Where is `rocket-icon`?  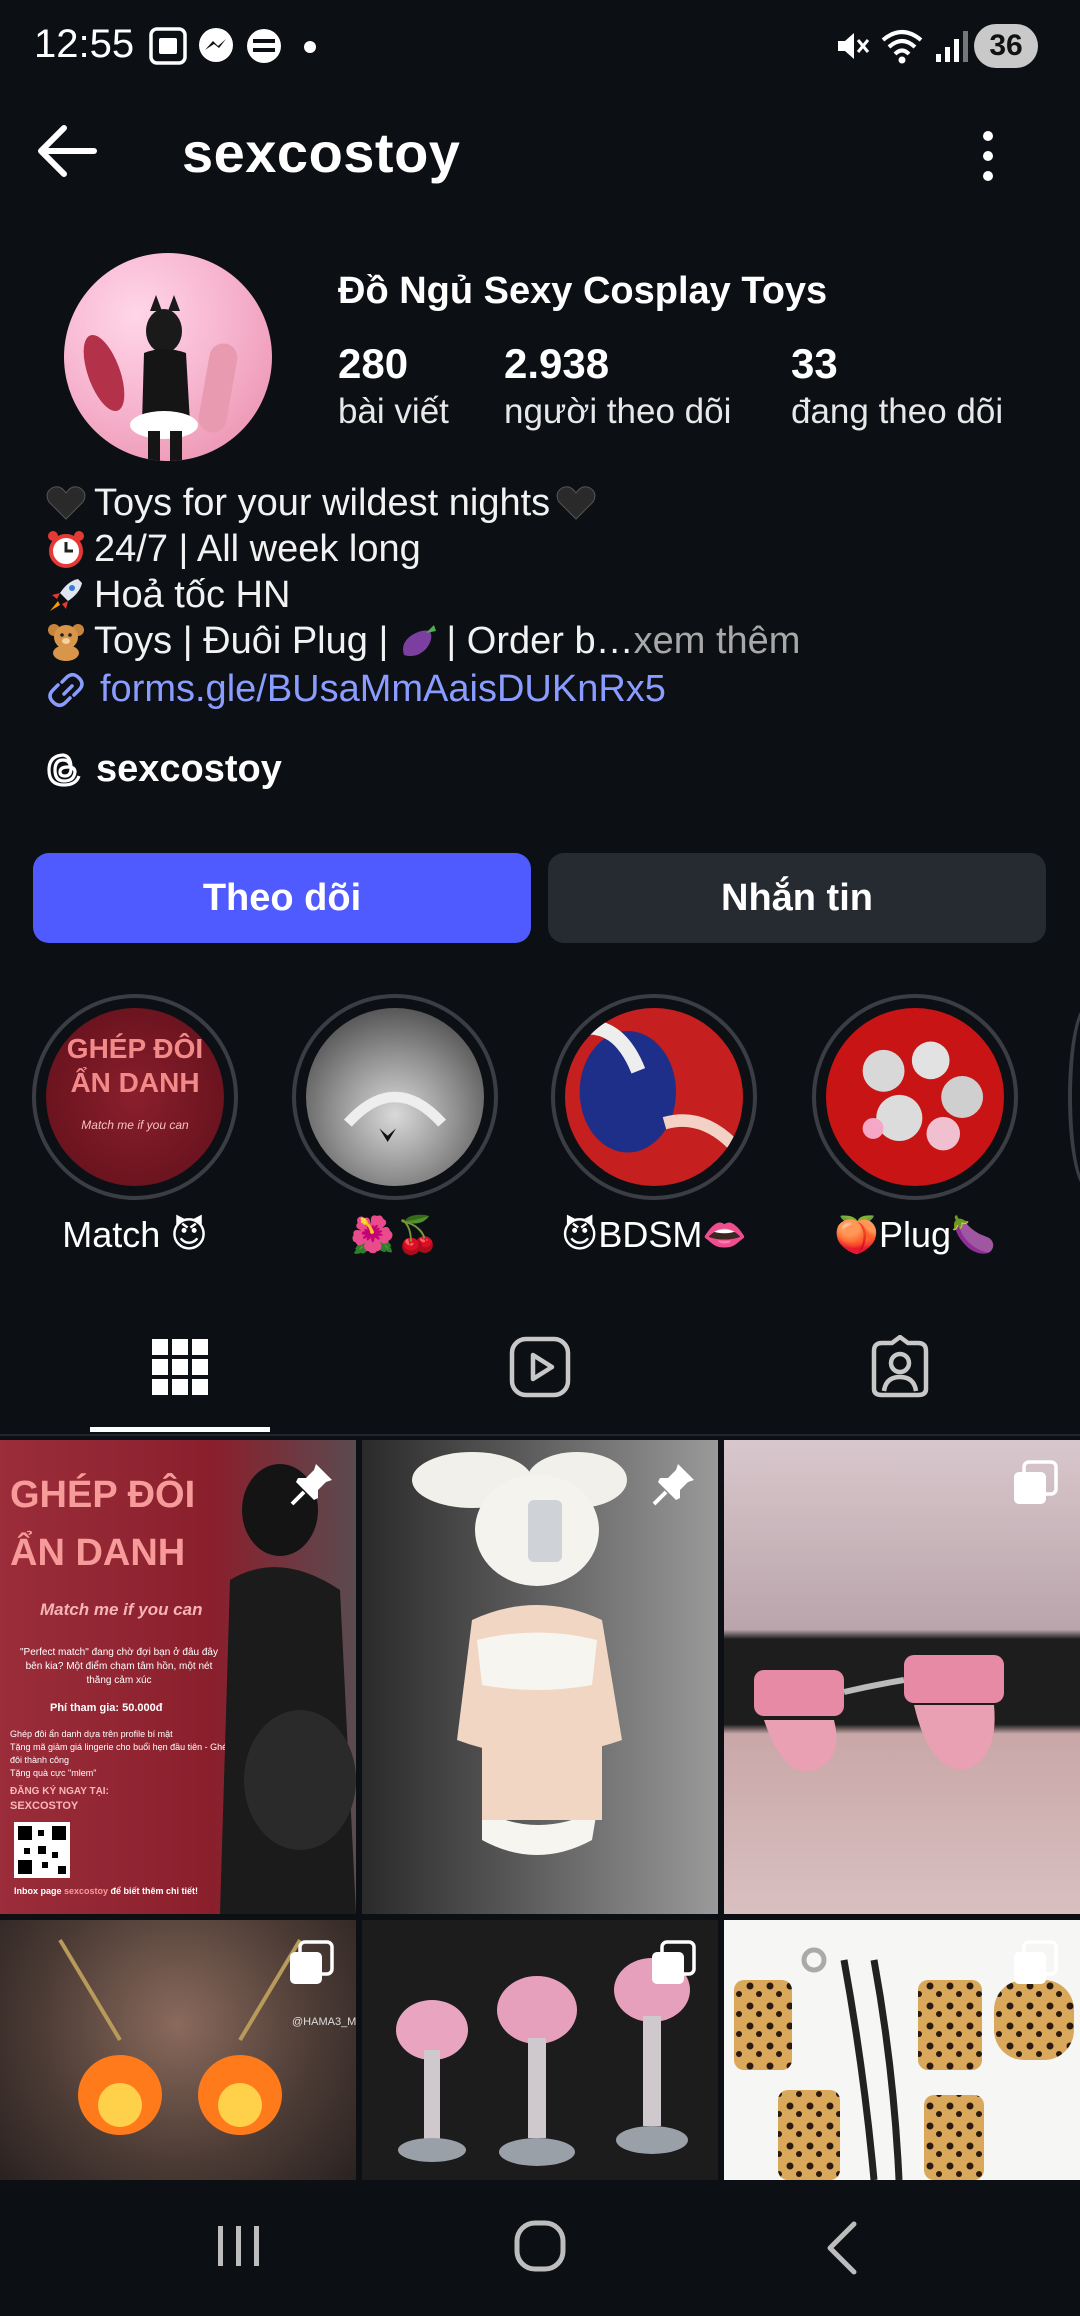
rocket-icon is located at coordinates (66, 595).